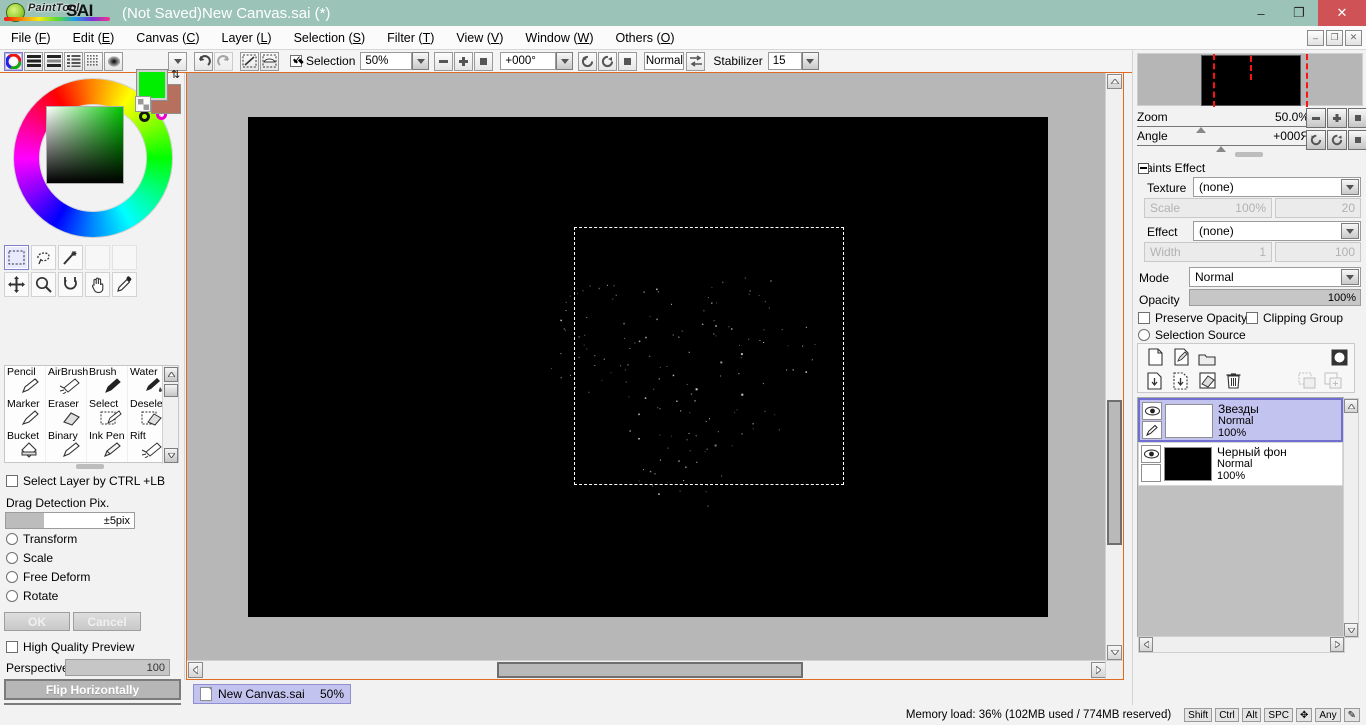 The width and height of the screenshot is (1366, 725). What do you see at coordinates (37, 621) in the screenshot?
I see `ok-button: OK` at bounding box center [37, 621].